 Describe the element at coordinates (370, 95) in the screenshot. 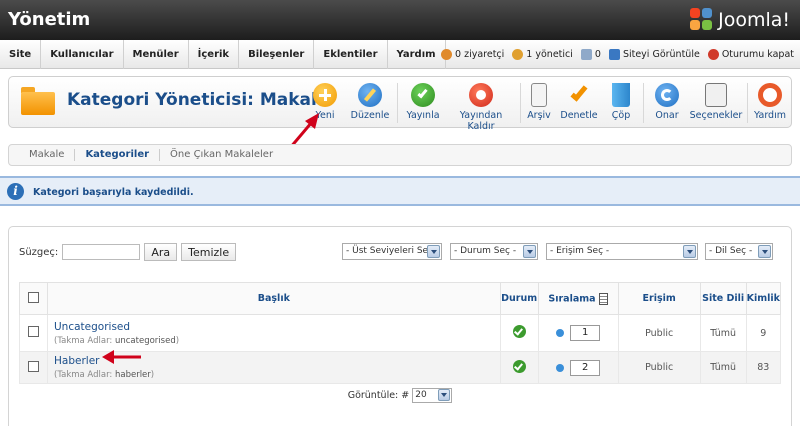

I see `pencil-icon` at that location.